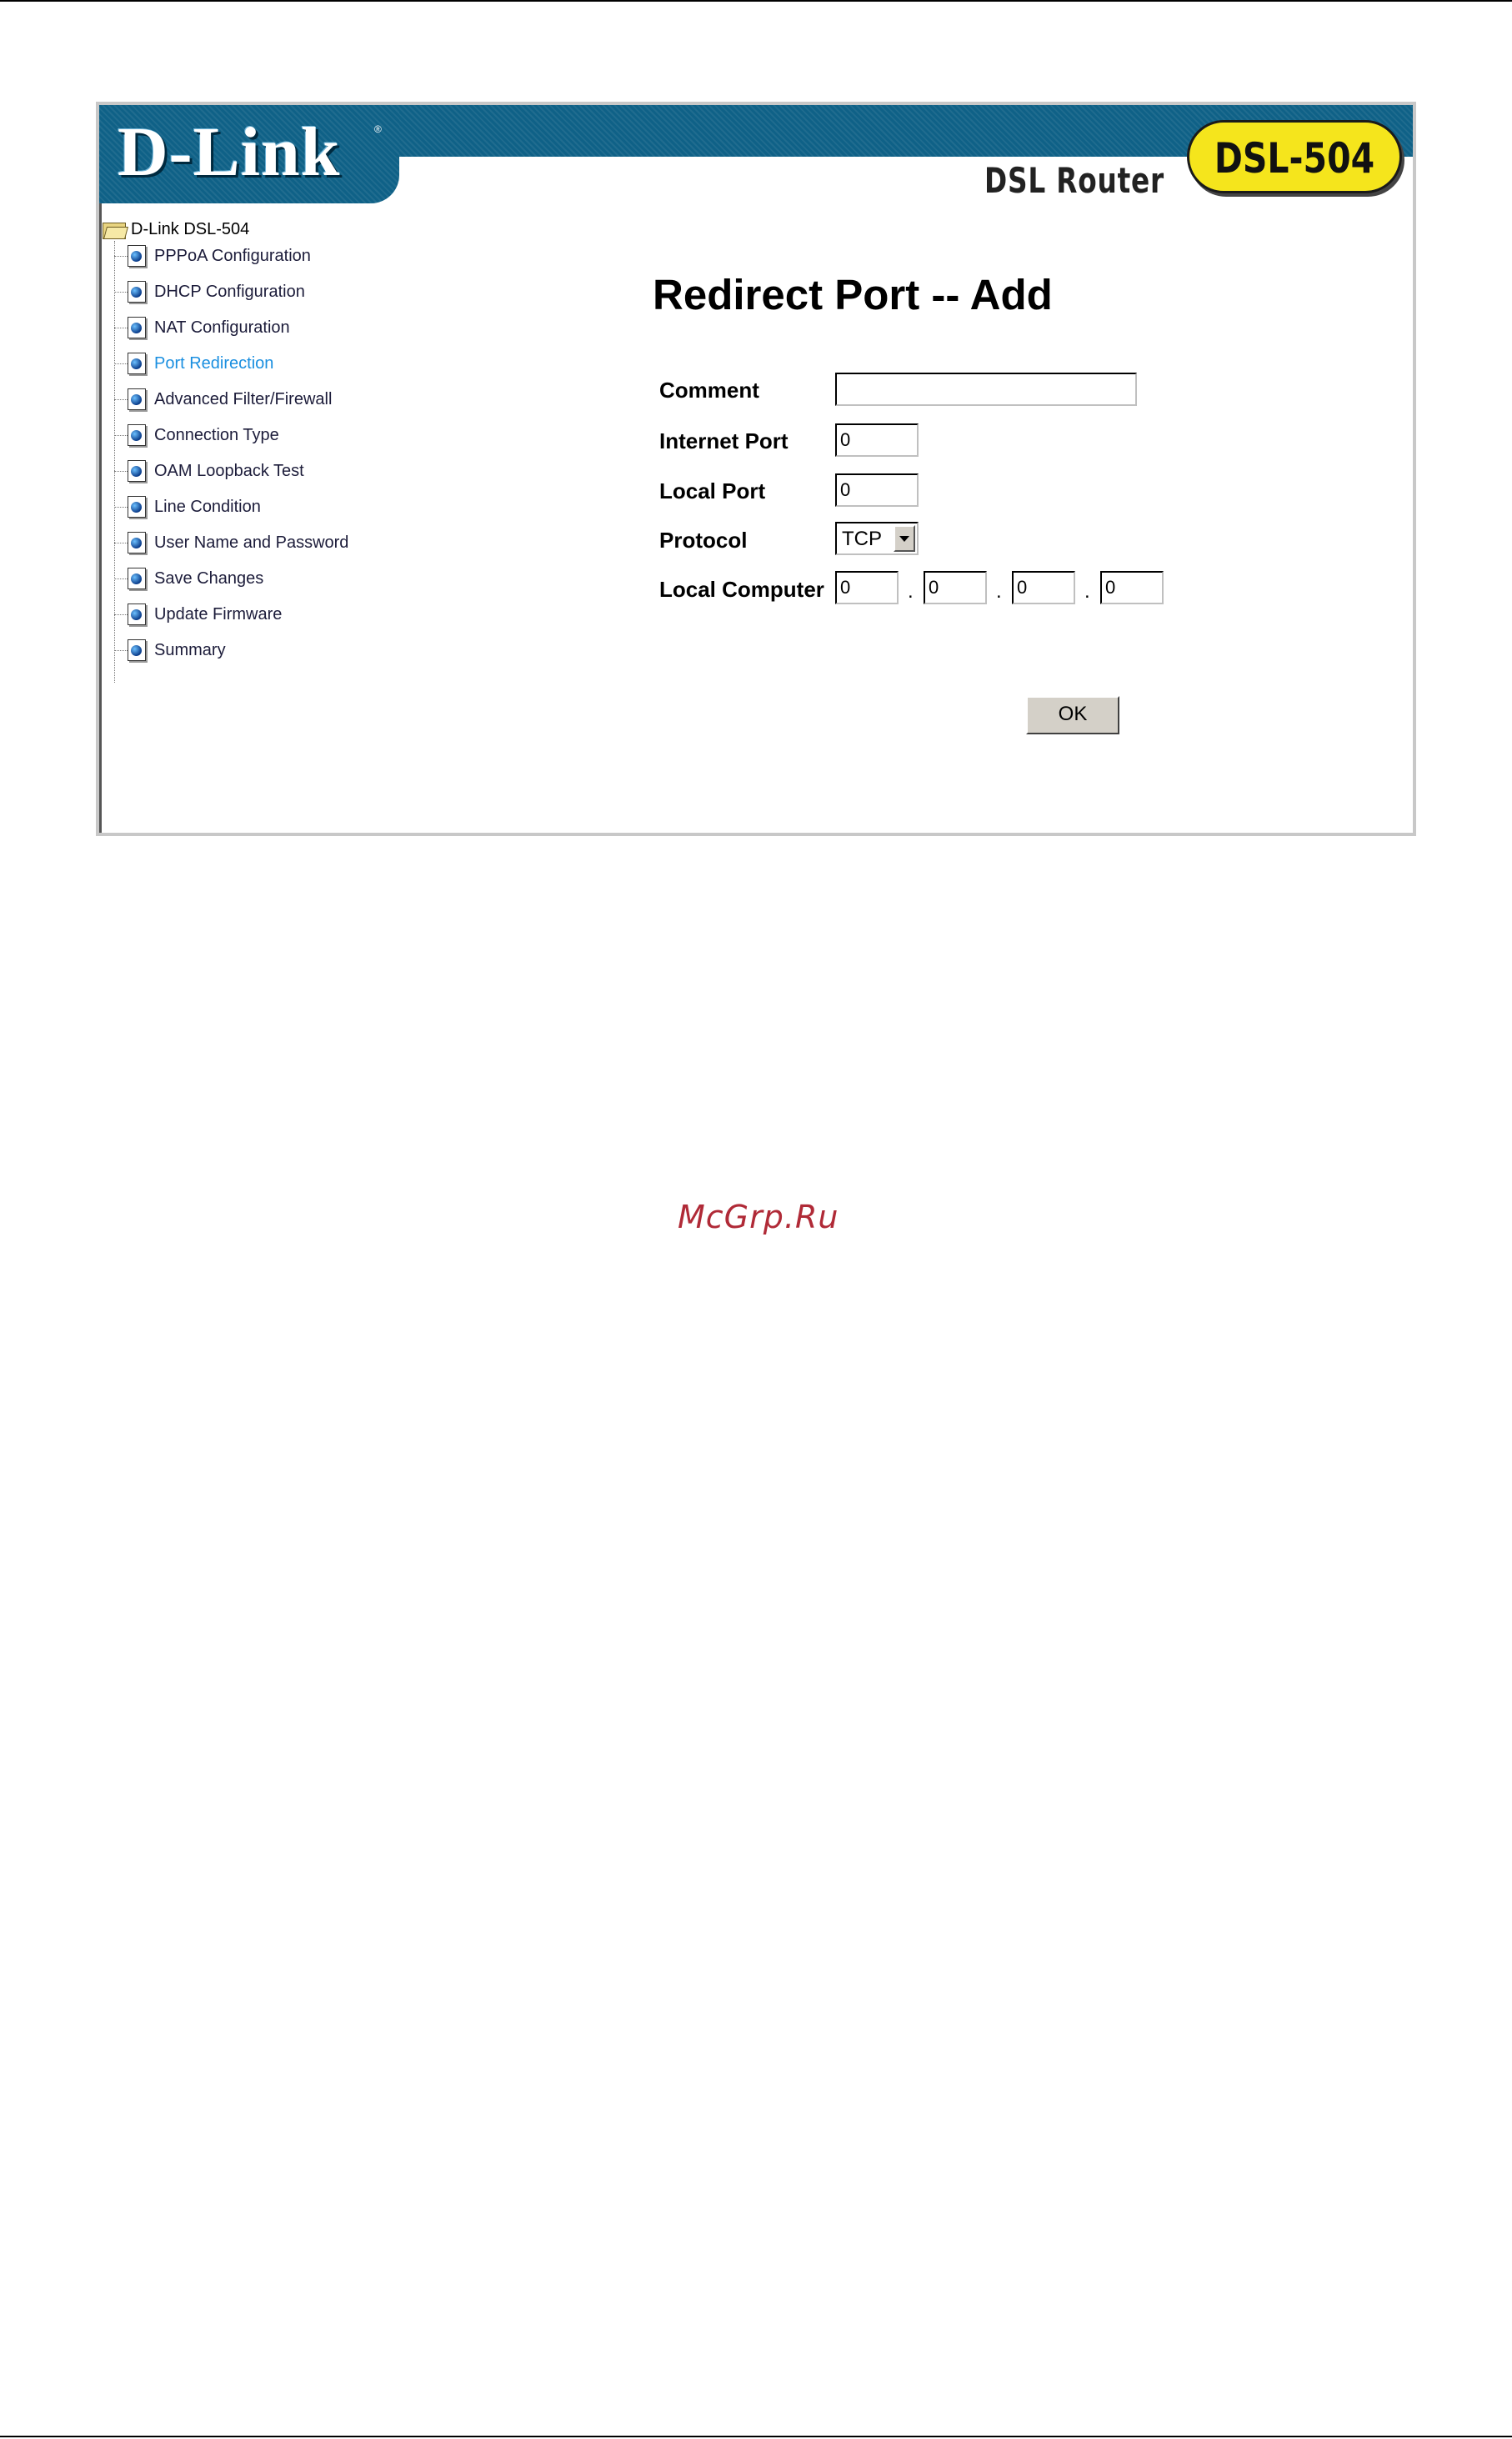  Describe the element at coordinates (207, 506) in the screenshot. I see `sidebar-item-label: Line Condition` at that location.